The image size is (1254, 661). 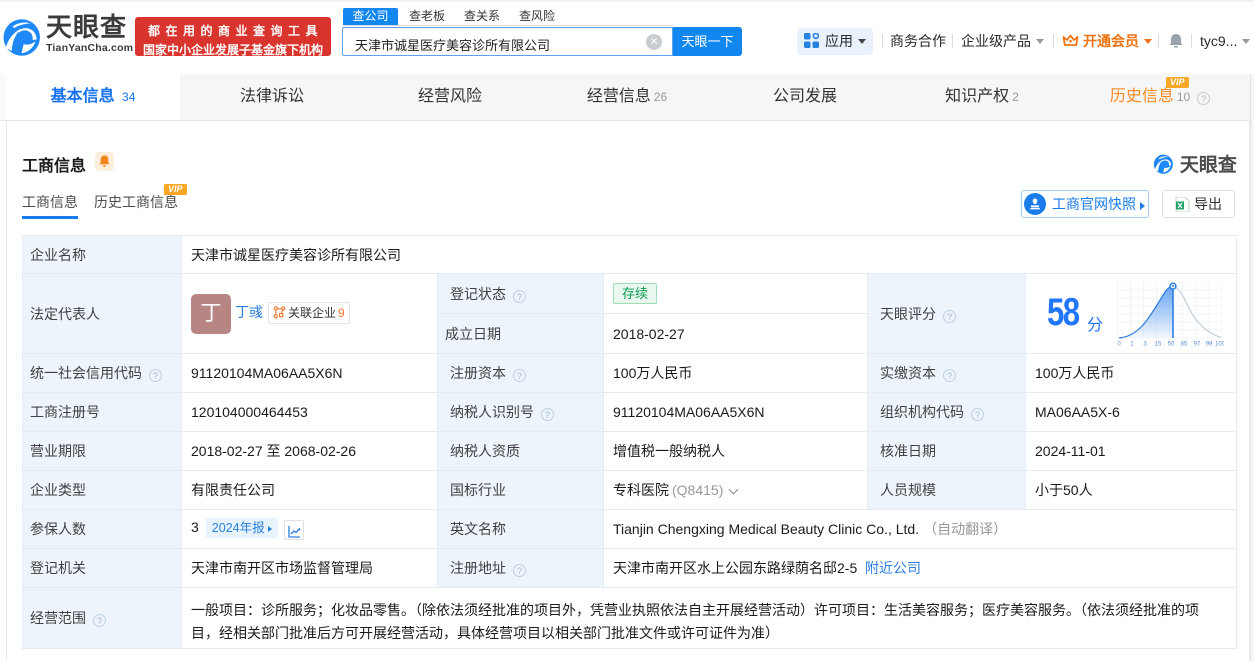 I want to click on svg-text: 50, so click(x=1171, y=344).